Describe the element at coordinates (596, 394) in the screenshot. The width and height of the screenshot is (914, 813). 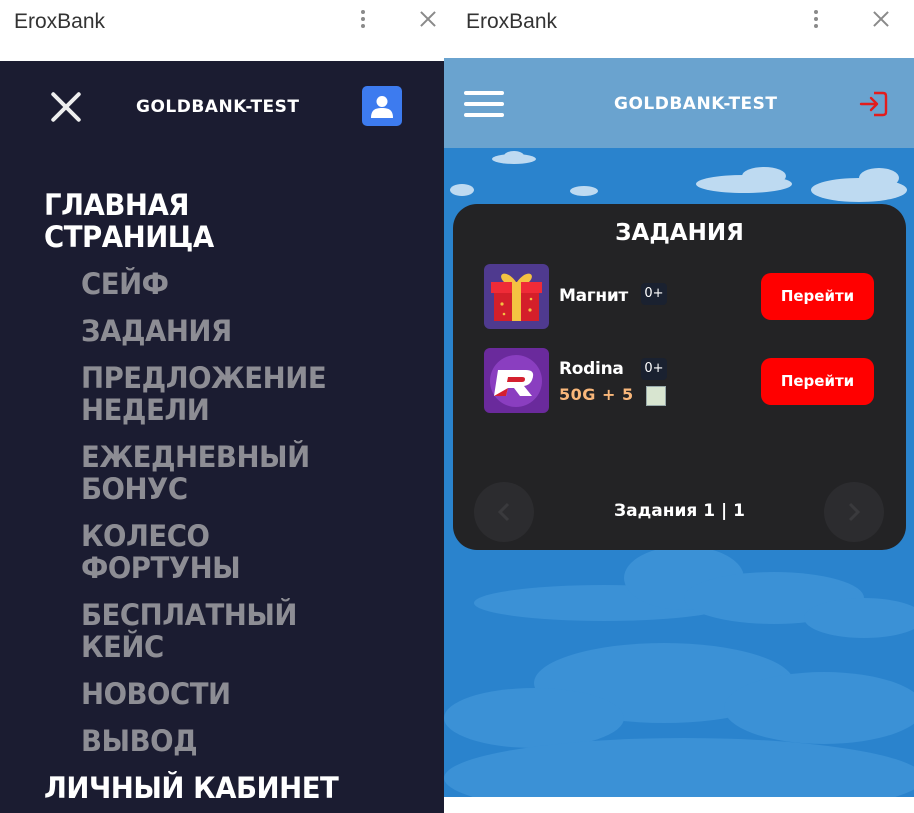
I see `task-reward: 50G + 5` at that location.